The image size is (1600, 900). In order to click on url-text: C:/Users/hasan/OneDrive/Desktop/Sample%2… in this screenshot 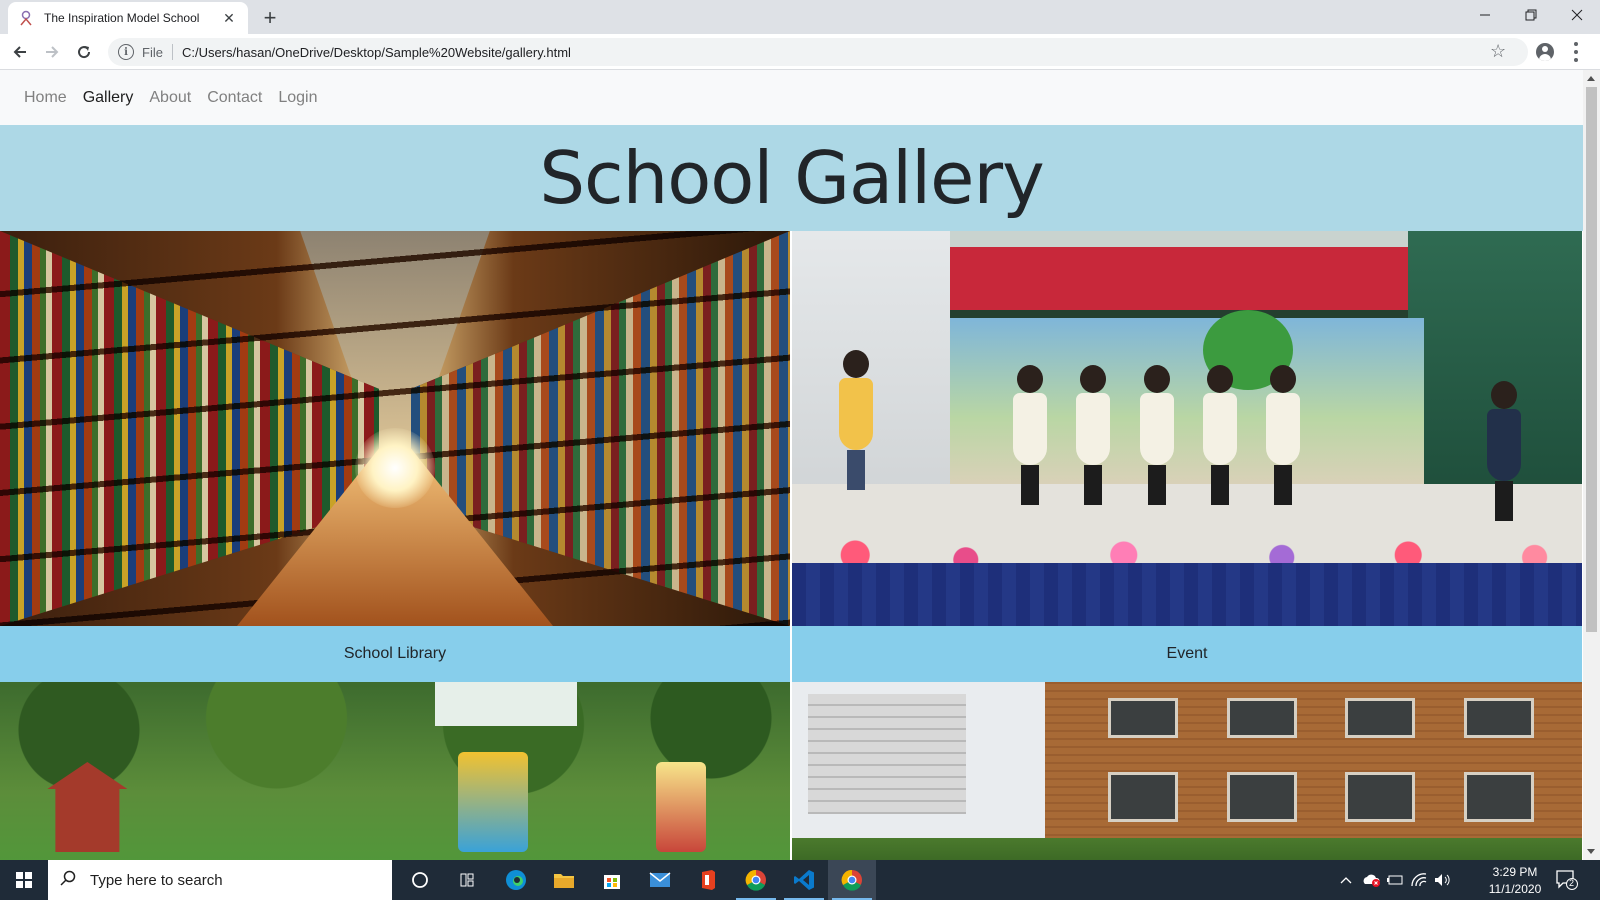, I will do `click(376, 52)`.